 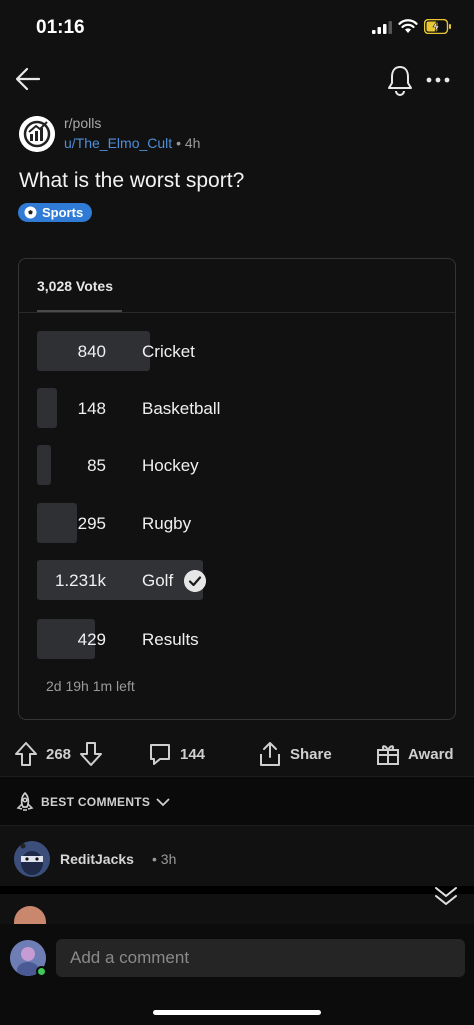 I want to click on option-count: 1.231k, so click(x=80, y=580).